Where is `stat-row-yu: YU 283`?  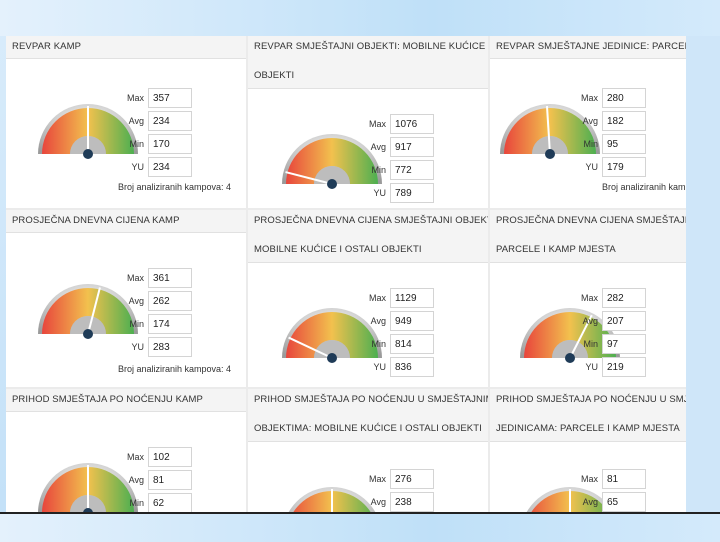
stat-row-yu: YU 283 is located at coordinates (144, 348).